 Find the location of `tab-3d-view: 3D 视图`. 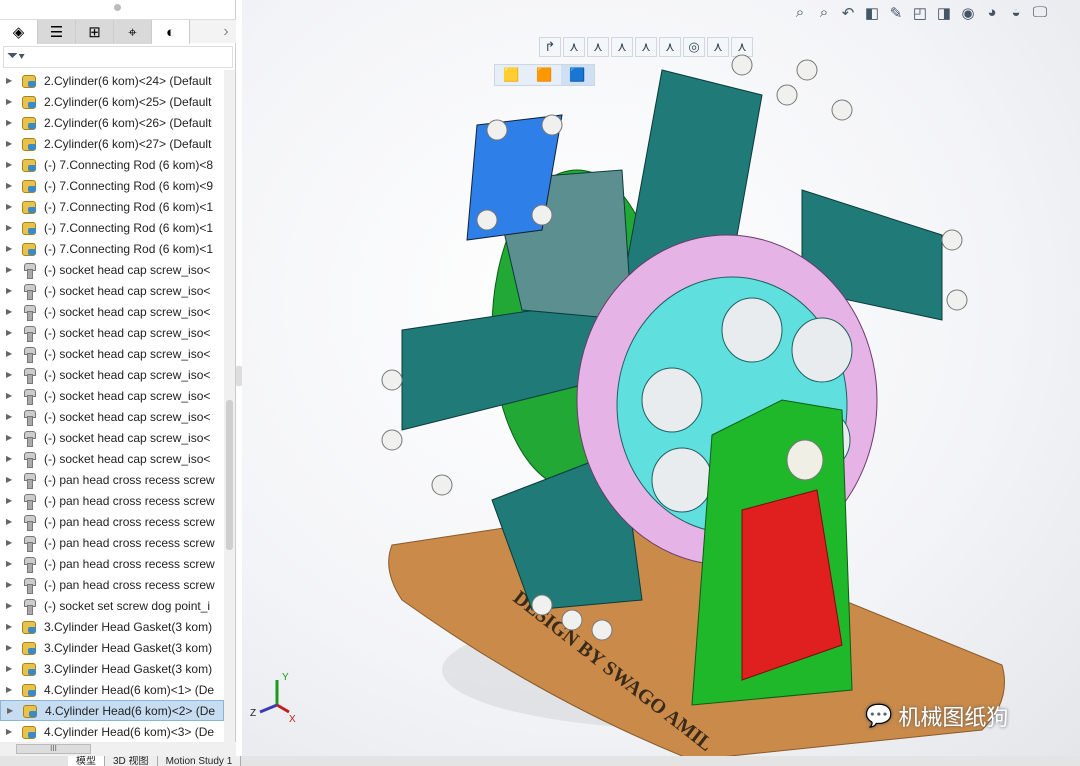

tab-3d-view: 3D 视图 is located at coordinates (131, 761).